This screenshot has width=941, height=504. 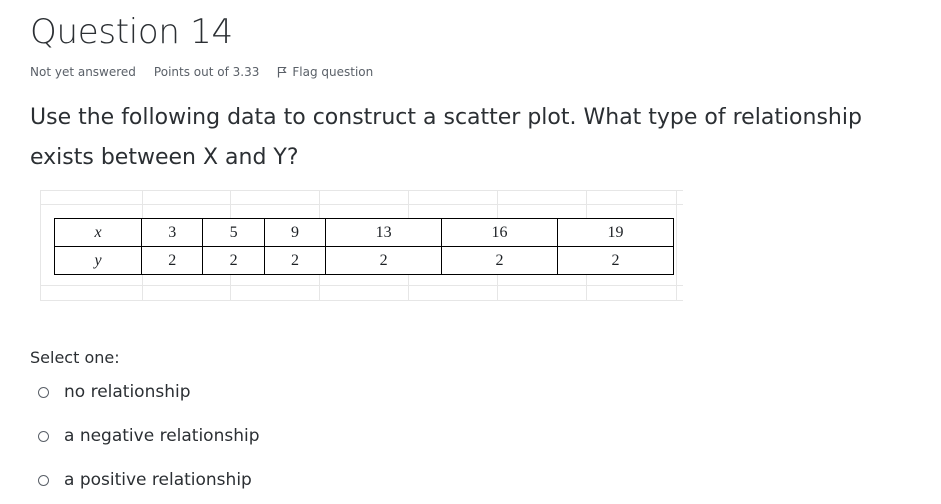 I want to click on x-value-cell: 16, so click(x=499, y=232).